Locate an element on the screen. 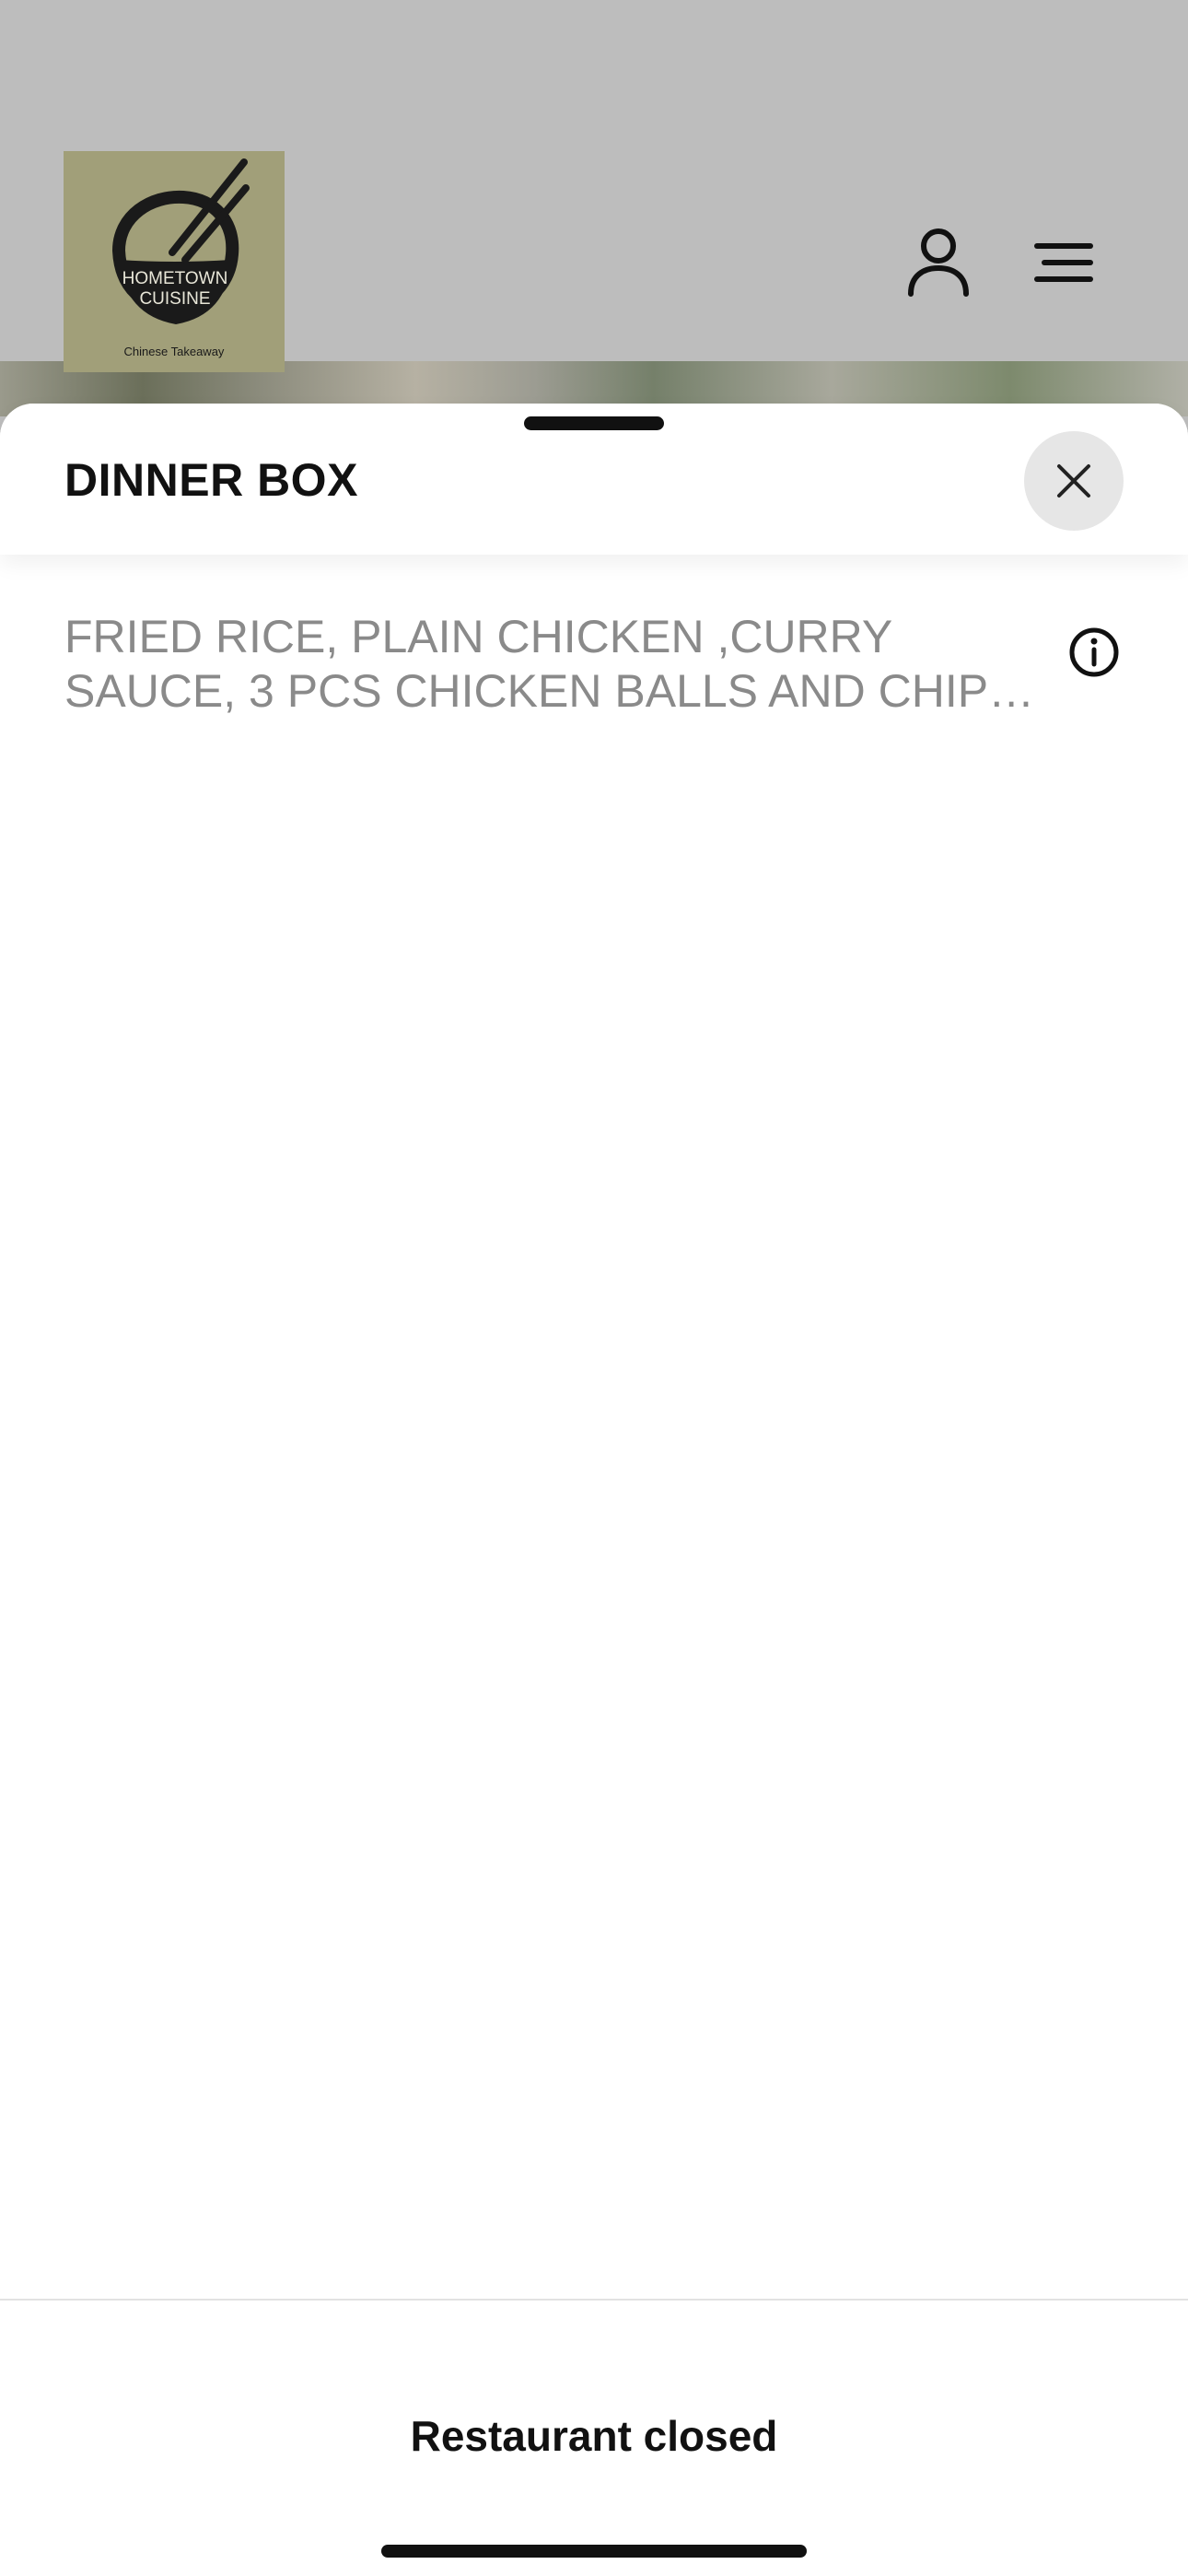  sheet-grabber is located at coordinates (594, 423).